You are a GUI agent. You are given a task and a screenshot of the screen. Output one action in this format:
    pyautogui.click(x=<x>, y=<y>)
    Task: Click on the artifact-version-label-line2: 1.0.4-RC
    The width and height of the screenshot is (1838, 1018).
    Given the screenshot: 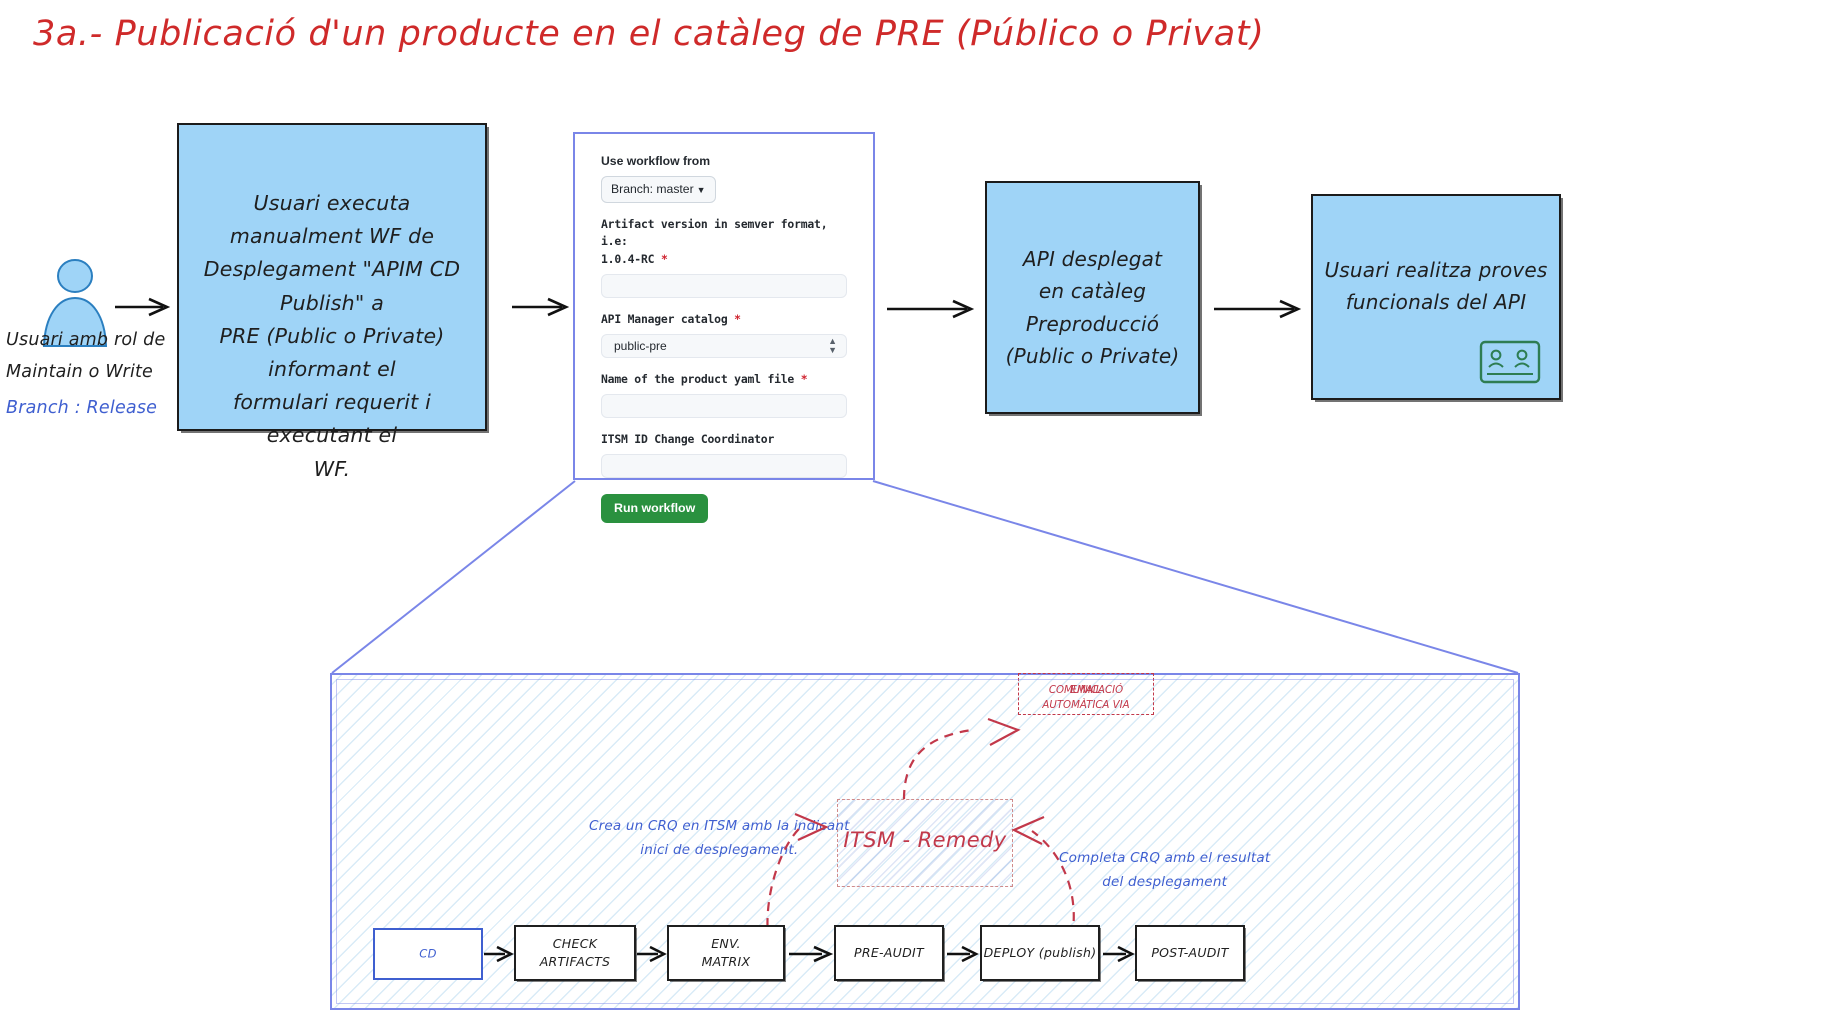 What is the action you would take?
    pyautogui.click(x=628, y=258)
    